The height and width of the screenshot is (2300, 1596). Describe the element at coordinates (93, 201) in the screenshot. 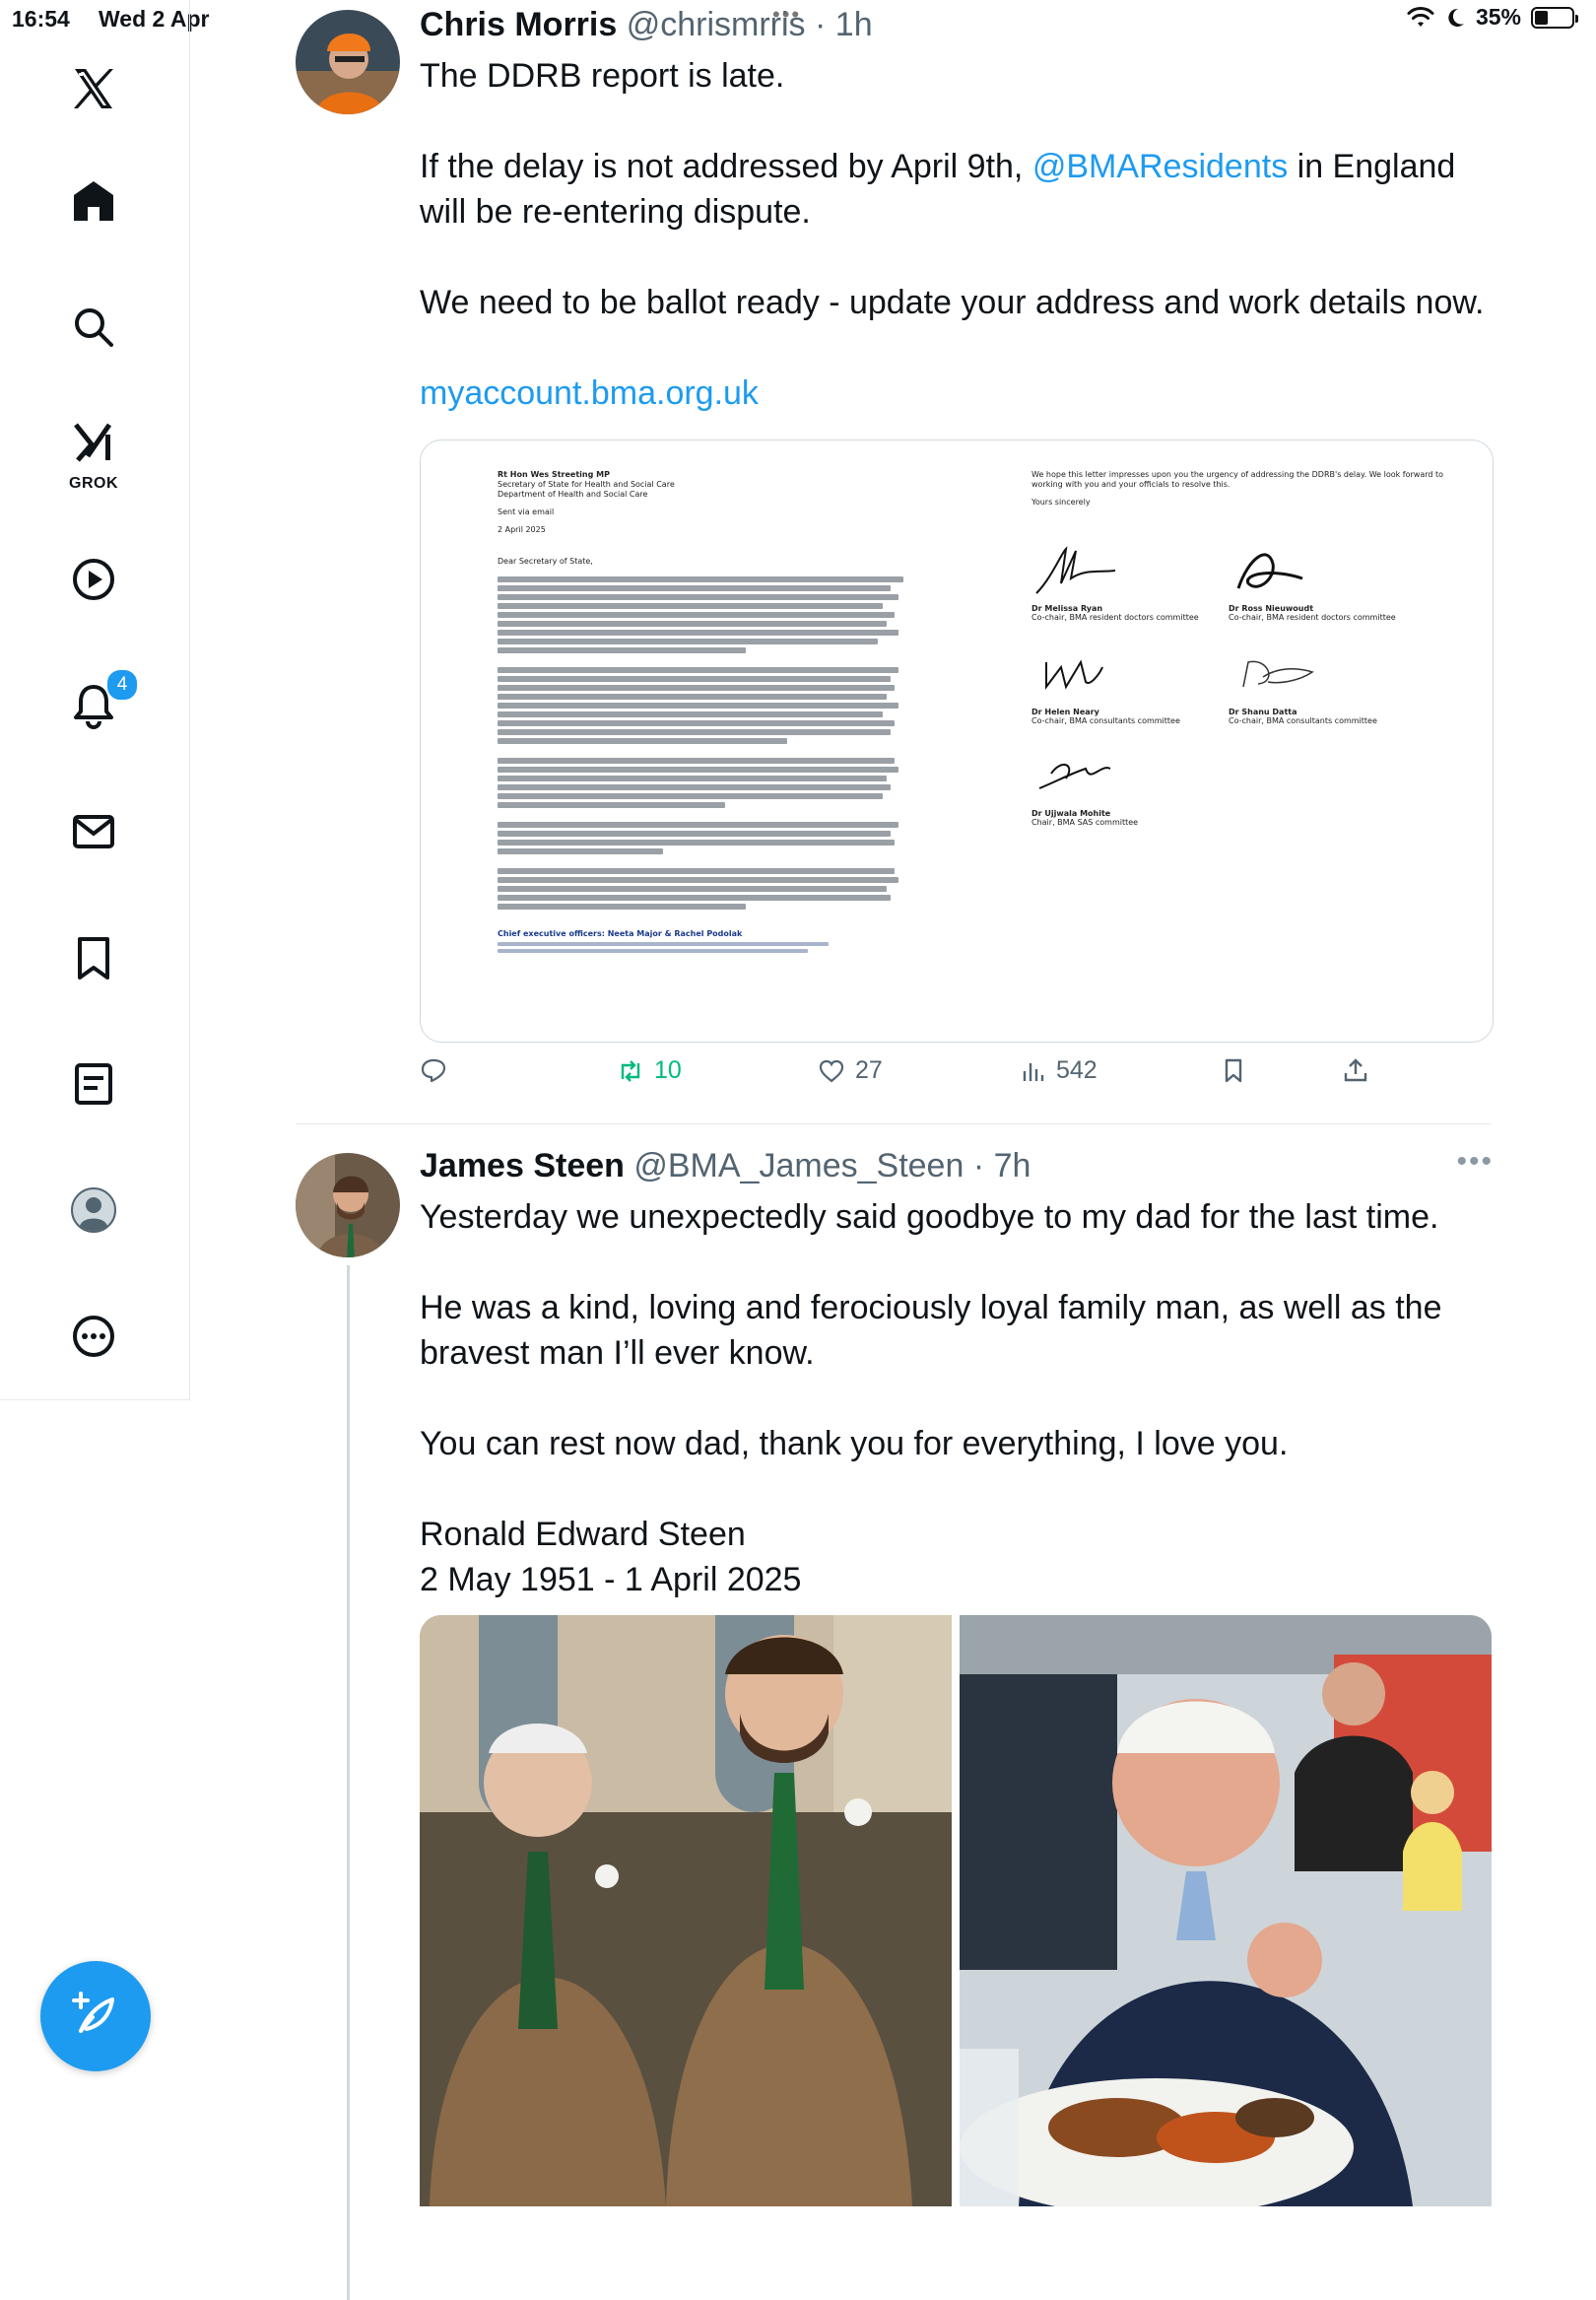

I see `sidebar-item-home` at that location.